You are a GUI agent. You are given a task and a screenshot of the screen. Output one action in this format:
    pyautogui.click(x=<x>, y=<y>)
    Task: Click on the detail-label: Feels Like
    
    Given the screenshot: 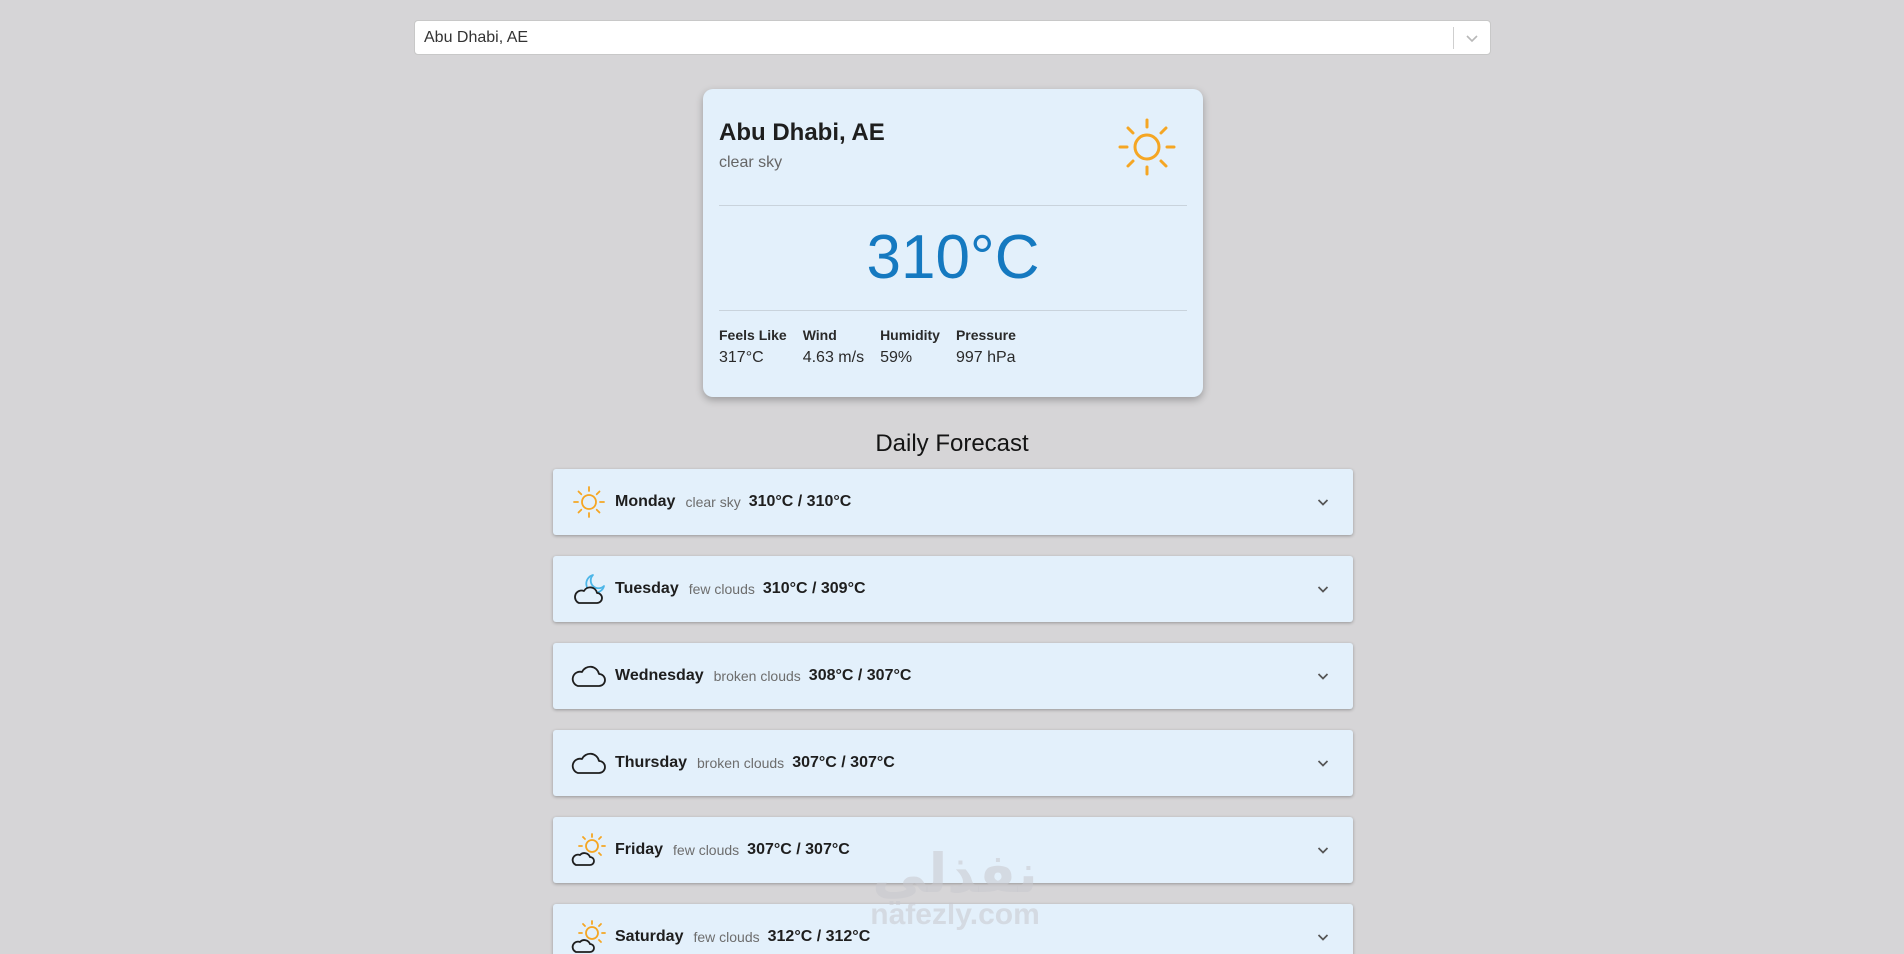 What is the action you would take?
    pyautogui.click(x=753, y=335)
    